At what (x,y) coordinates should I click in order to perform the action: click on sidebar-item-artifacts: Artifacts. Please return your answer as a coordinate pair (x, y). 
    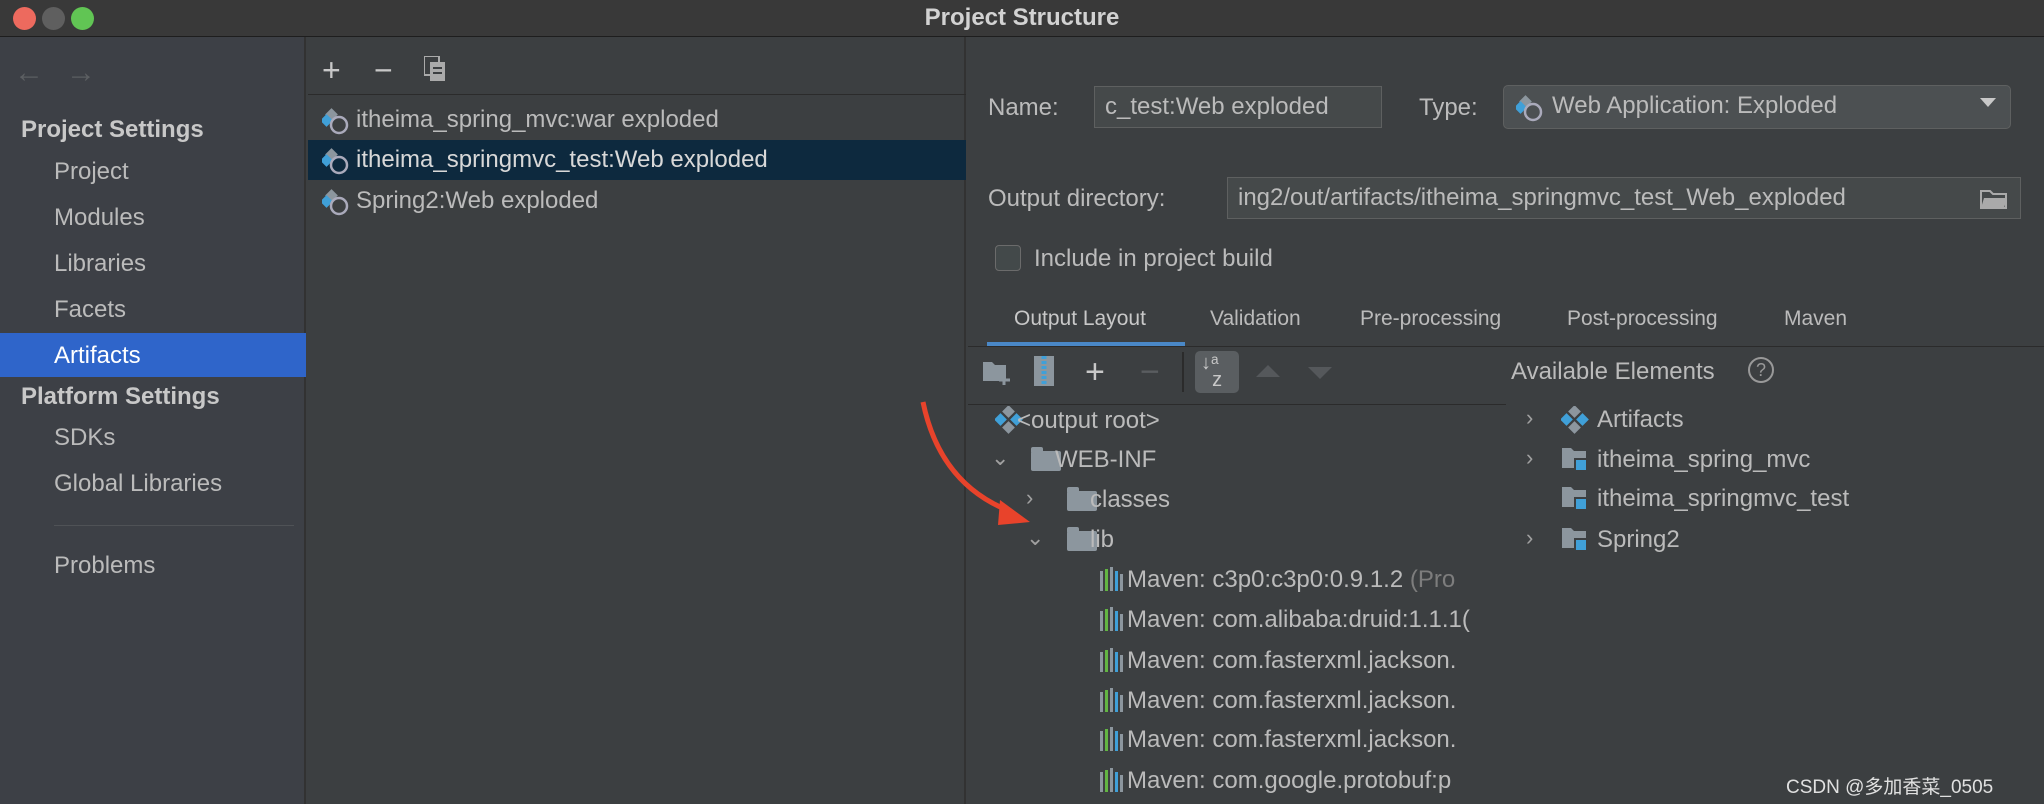
    Looking at the image, I should click on (97, 356).